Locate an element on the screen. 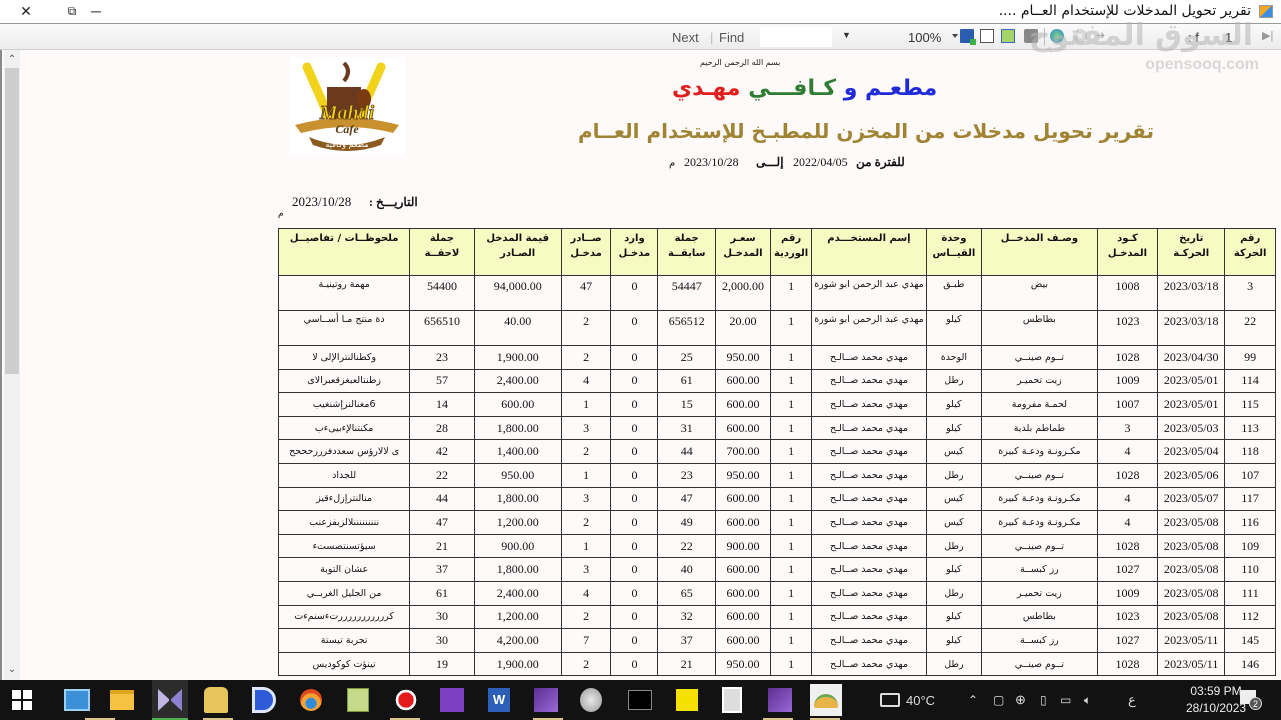 The image size is (1281, 720). camera-icon: ▢ is located at coordinates (998, 700).